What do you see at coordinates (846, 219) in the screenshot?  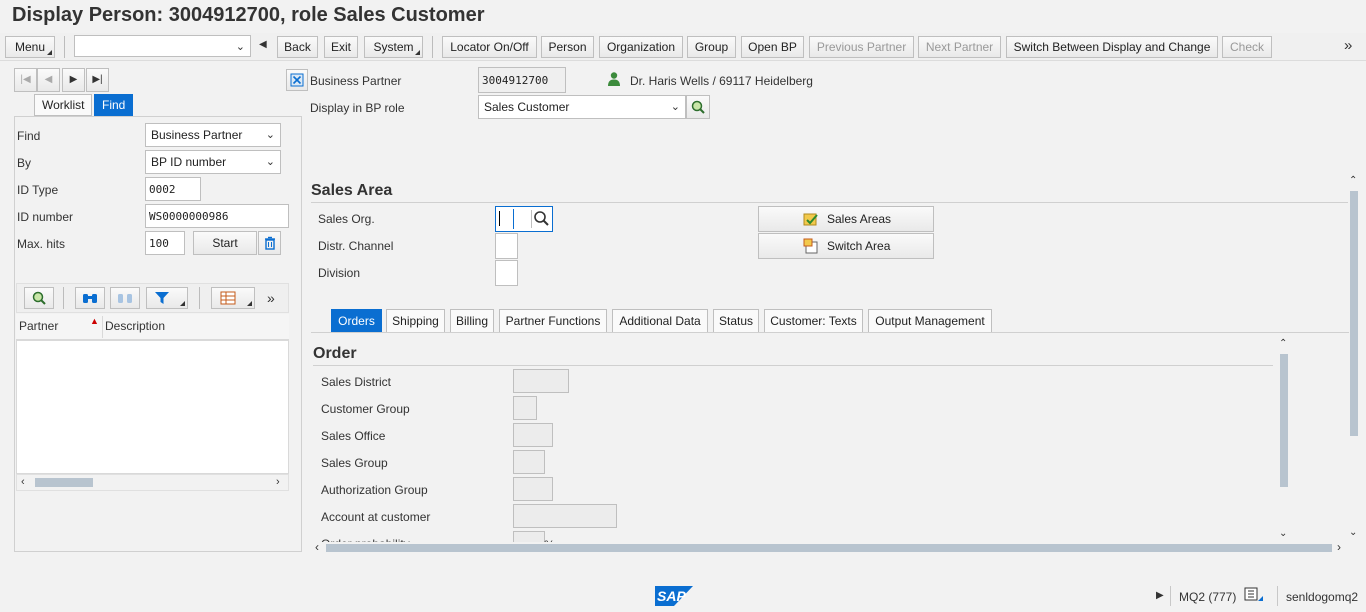 I see `sales-areas-button: Sales Areas` at bounding box center [846, 219].